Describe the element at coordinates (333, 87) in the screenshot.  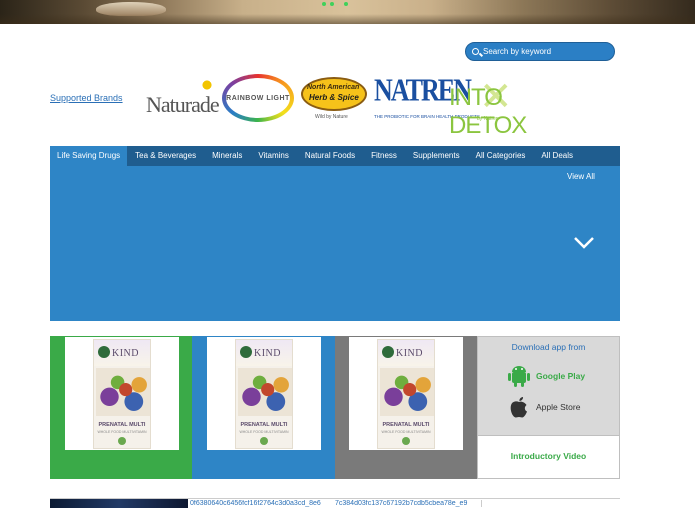
I see `brand-logo-text: North American` at that location.